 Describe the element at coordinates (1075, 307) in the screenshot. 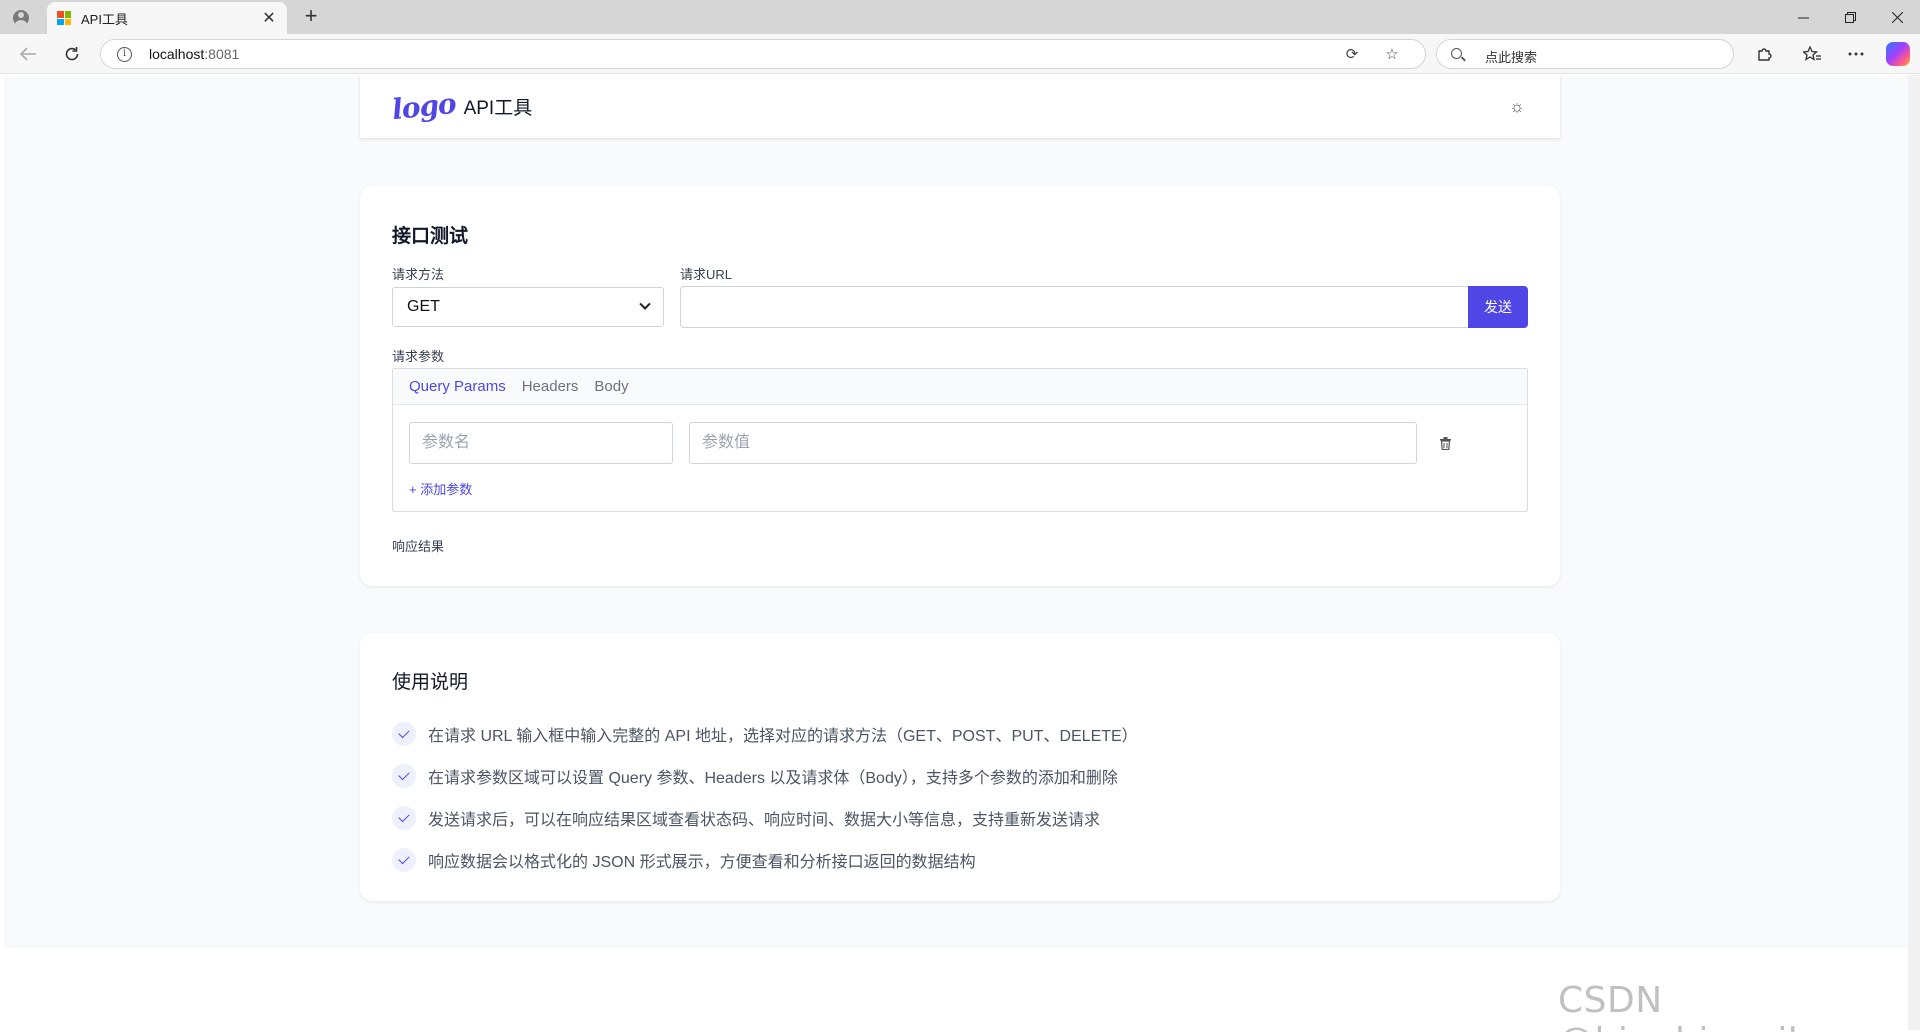

I see `url-input` at that location.